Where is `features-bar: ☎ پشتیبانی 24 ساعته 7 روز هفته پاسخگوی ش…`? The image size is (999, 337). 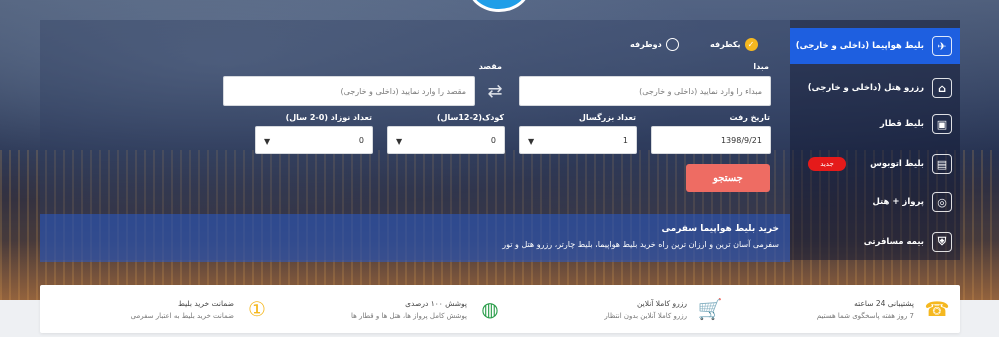
features-bar: ☎ پشتیبانی 24 ساعته 7 روز هفته پاسخگوی ش… is located at coordinates (500, 309).